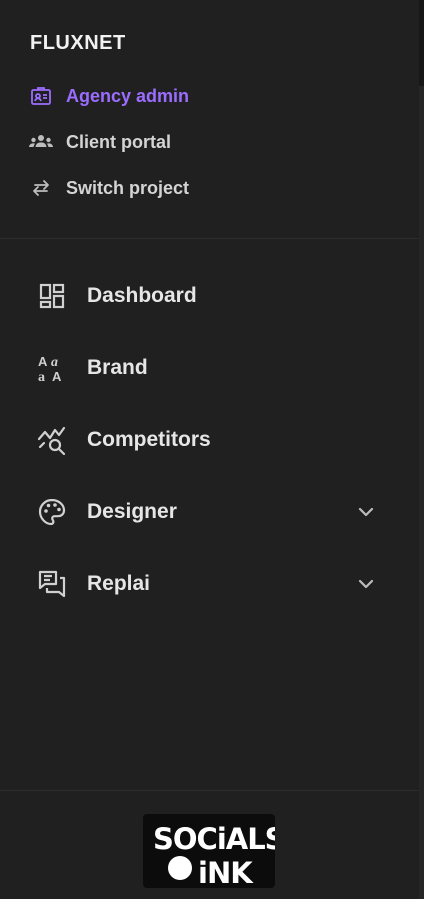  I want to click on switch-project-link: Switch project, so click(108, 188).